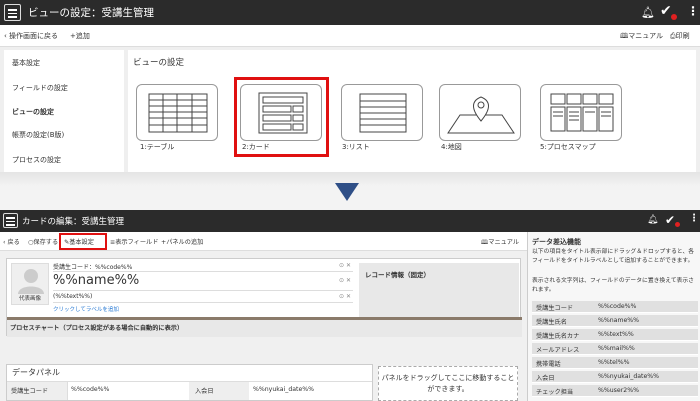 The height and width of the screenshot is (401, 700). Describe the element at coordinates (203, 298) in the screenshot. I see `text-field: (%%text%%) ⊙ ✕` at that location.